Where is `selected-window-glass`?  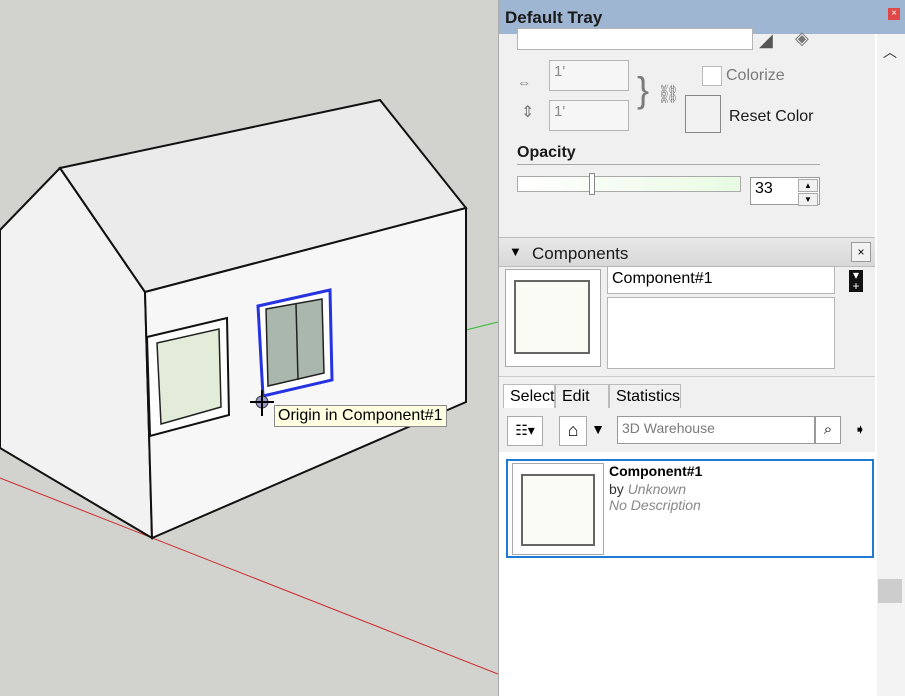
selected-window-glass is located at coordinates (295, 342).